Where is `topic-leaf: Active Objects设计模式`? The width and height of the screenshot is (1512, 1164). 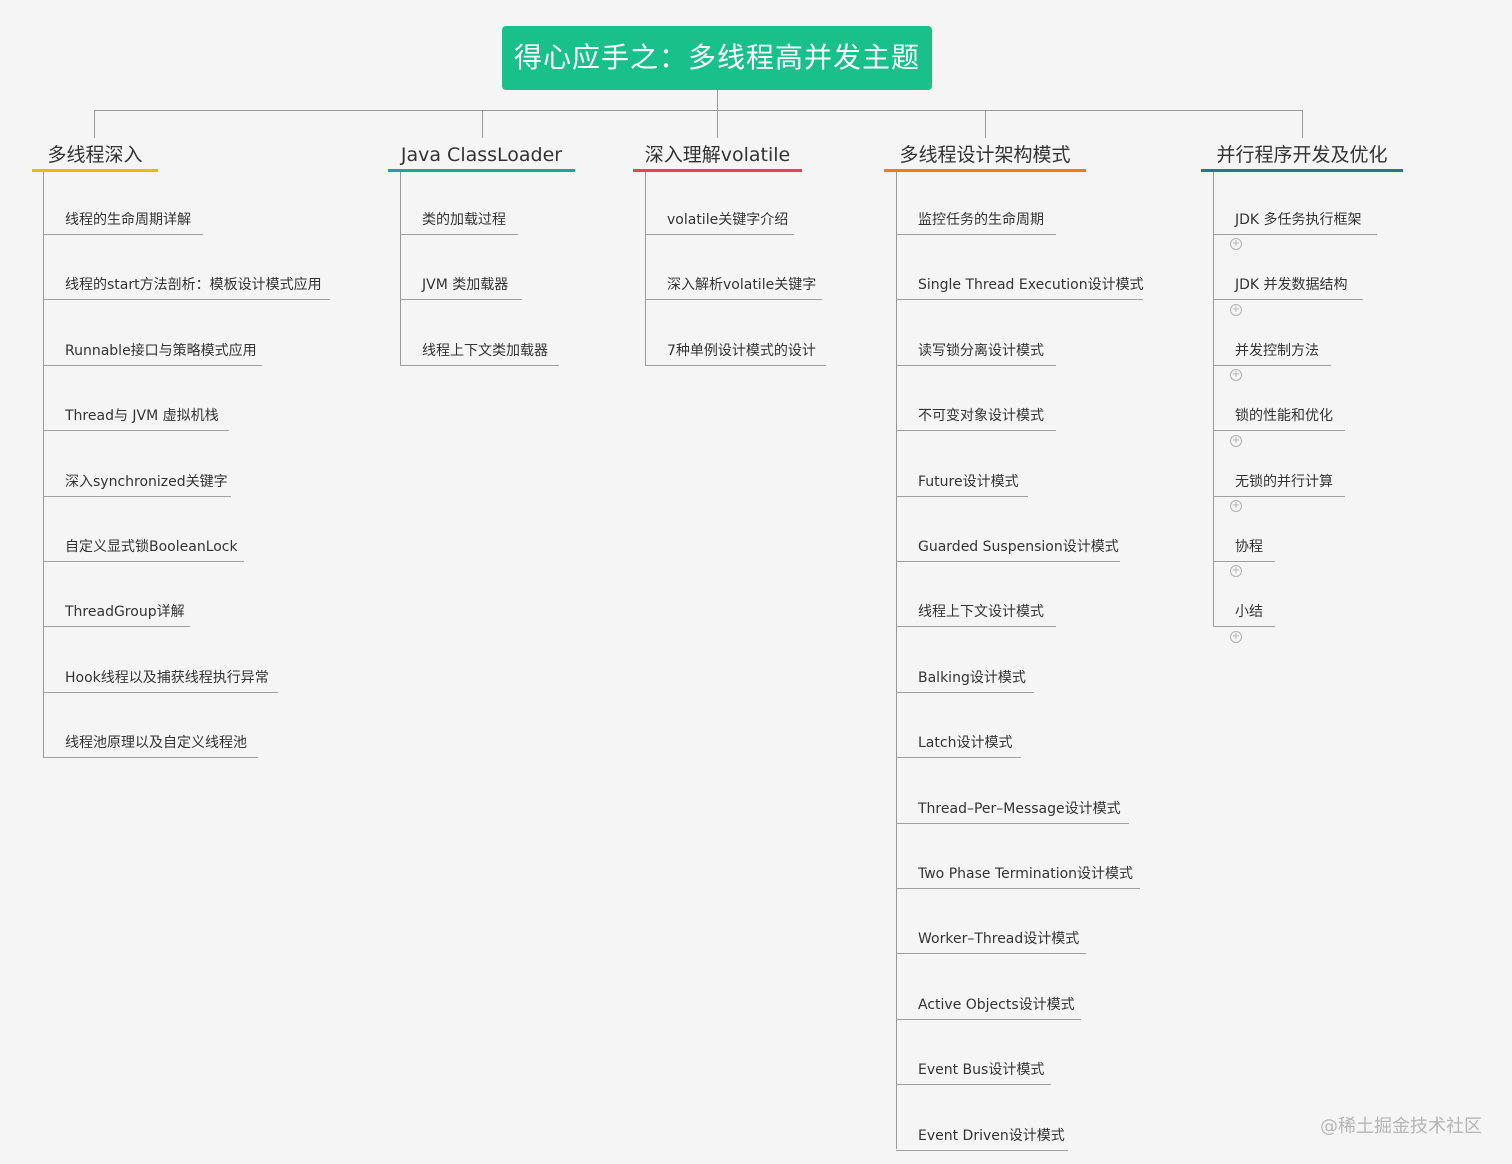
topic-leaf: Active Objects设计模式 is located at coordinates (988, 1007).